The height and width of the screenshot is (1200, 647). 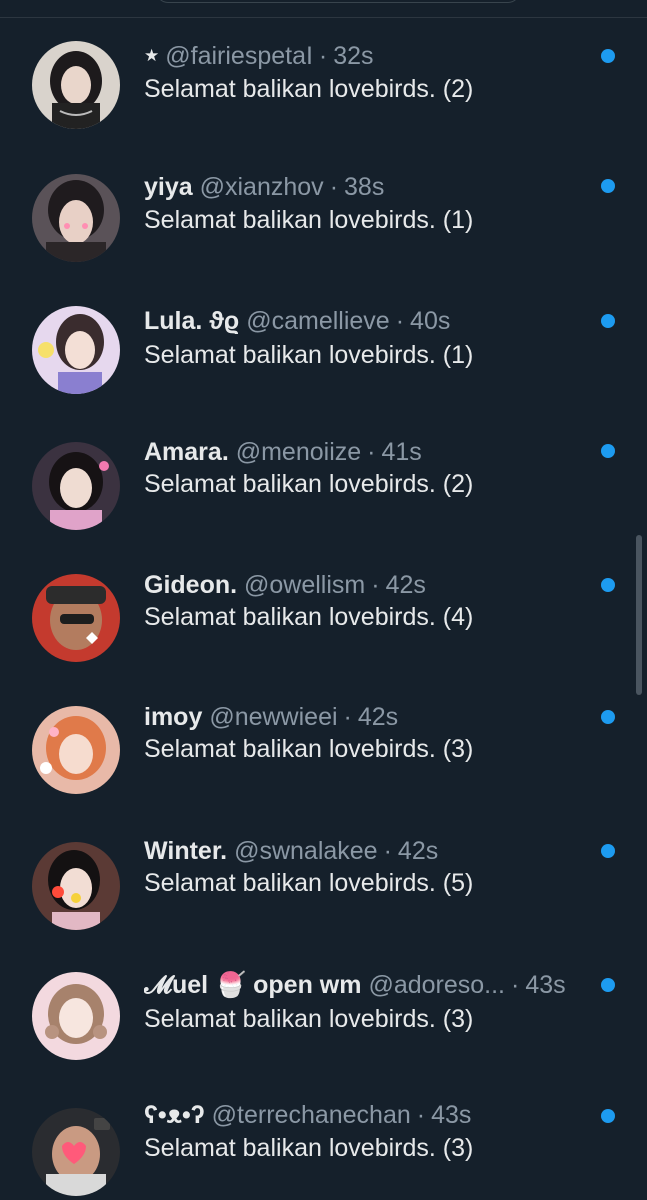 I want to click on name-line: Winter. @swnalakee · 42s, so click(x=291, y=851).